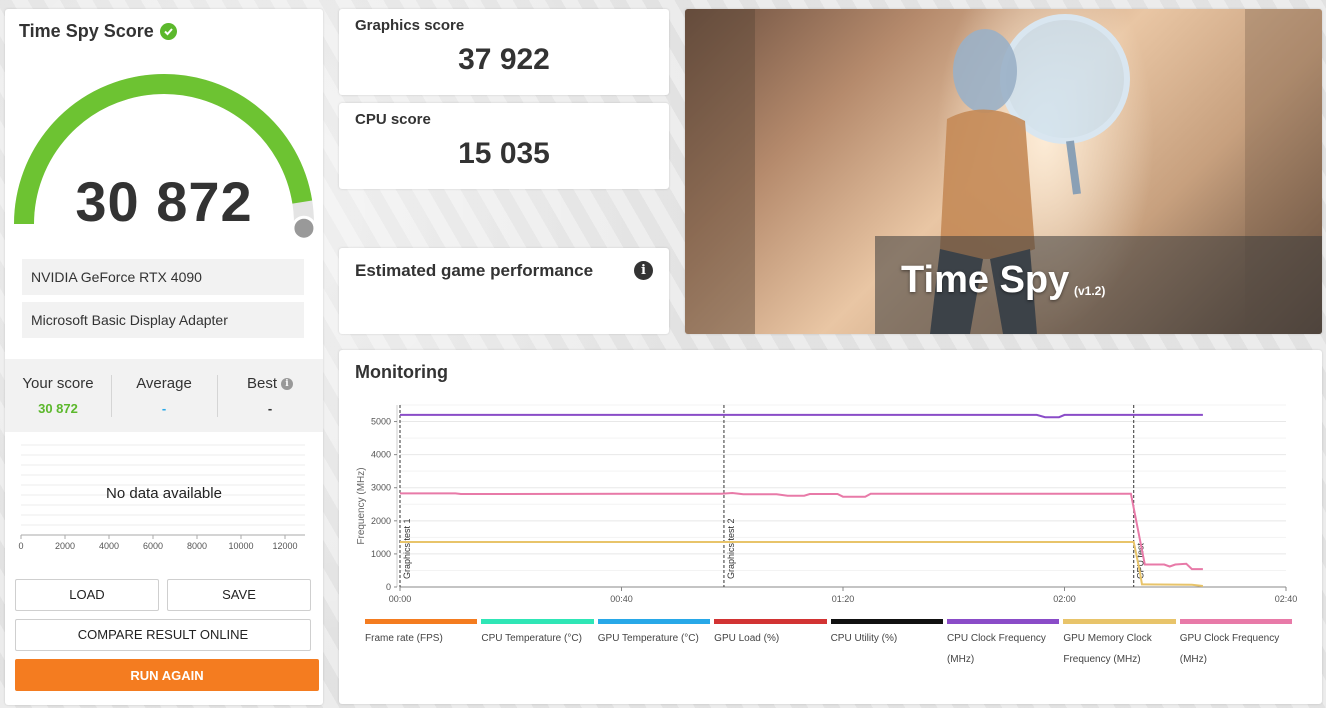 The height and width of the screenshot is (708, 1326). Describe the element at coordinates (284, 546) in the screenshot. I see `mini-x-tick: 12000` at that location.